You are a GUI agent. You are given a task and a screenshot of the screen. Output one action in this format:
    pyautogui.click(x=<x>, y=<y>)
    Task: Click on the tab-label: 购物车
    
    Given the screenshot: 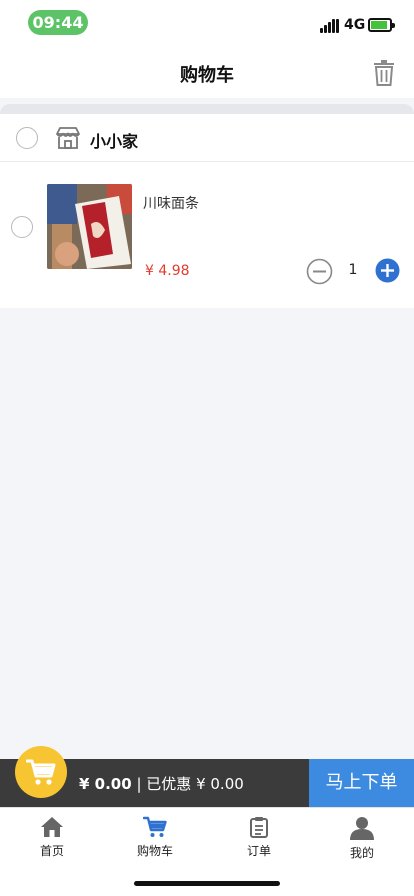 What is the action you would take?
    pyautogui.click(x=154, y=851)
    